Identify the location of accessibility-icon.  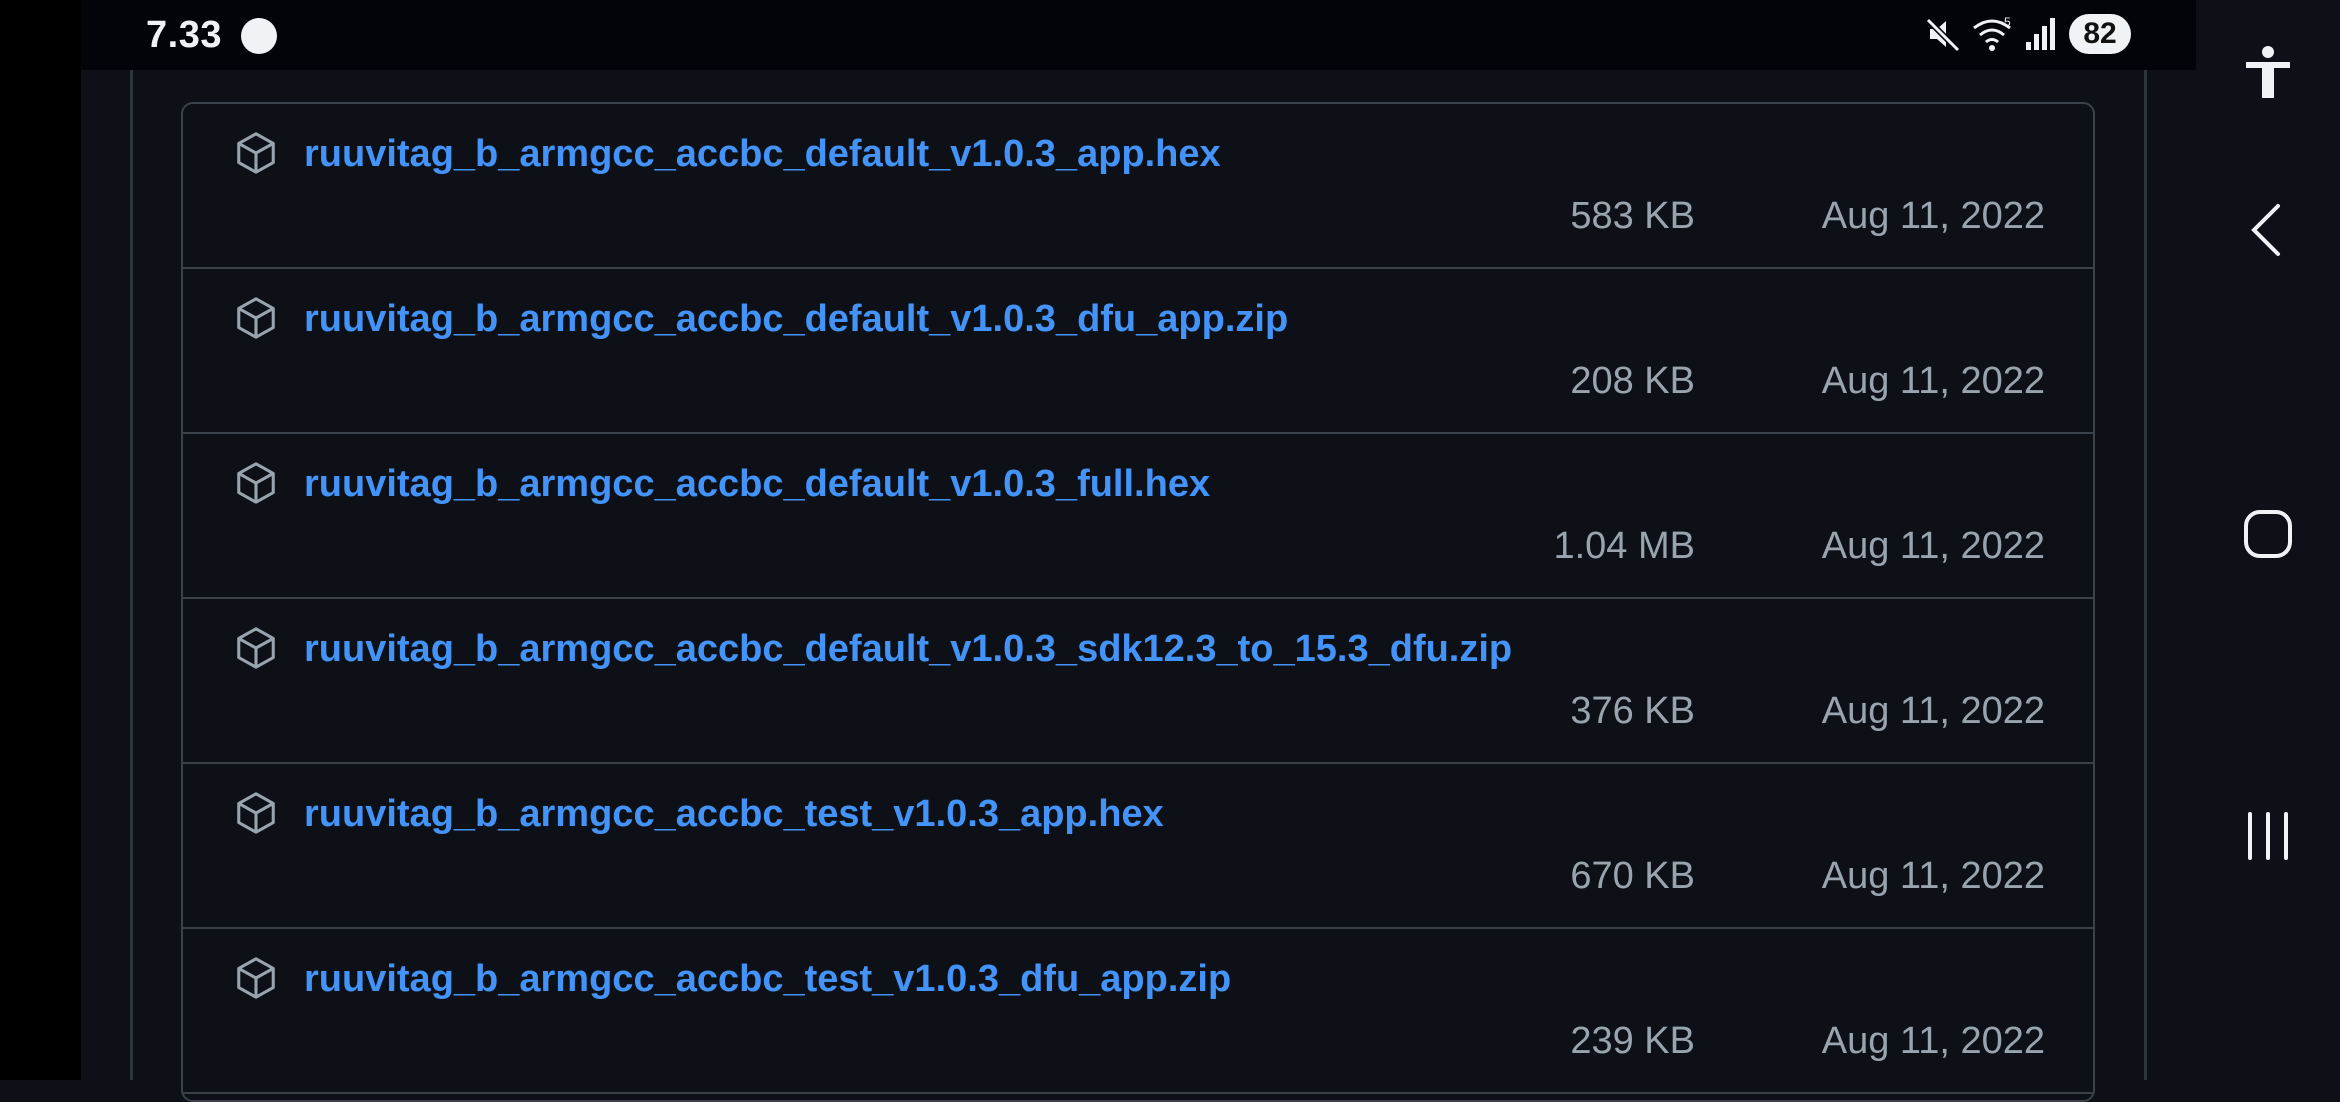
(2268, 72).